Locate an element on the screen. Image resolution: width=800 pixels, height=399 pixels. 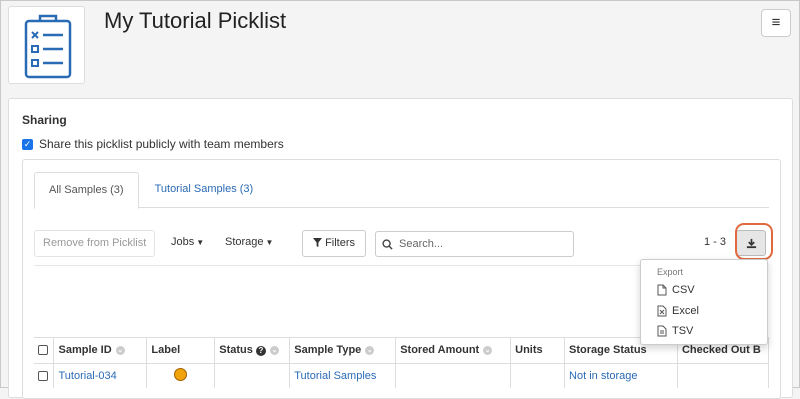
column-header-sample-type: Sample Type ⌄ is located at coordinates (343, 351).